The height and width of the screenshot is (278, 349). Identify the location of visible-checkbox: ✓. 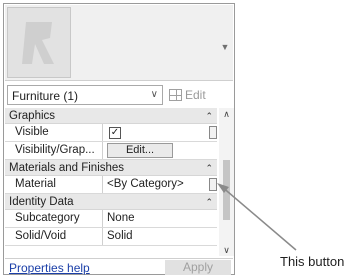
(115, 133).